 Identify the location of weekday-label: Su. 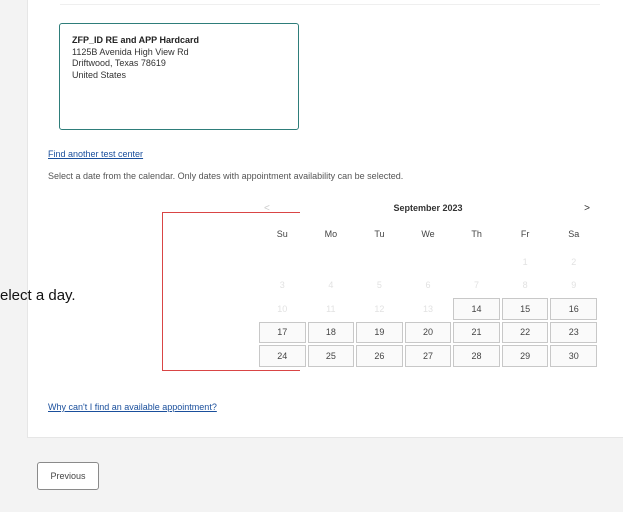
(282, 234).